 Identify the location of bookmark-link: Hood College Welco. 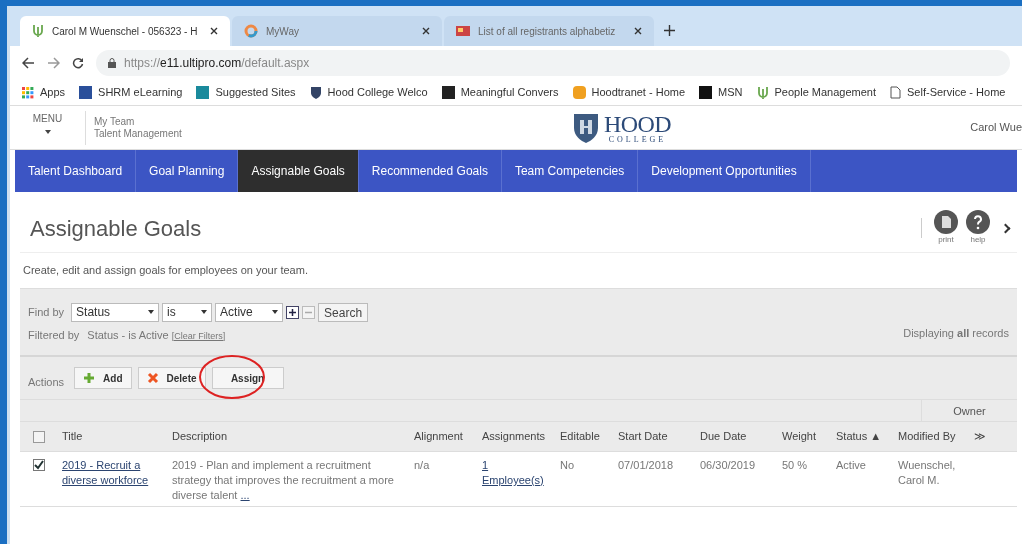
(368, 92).